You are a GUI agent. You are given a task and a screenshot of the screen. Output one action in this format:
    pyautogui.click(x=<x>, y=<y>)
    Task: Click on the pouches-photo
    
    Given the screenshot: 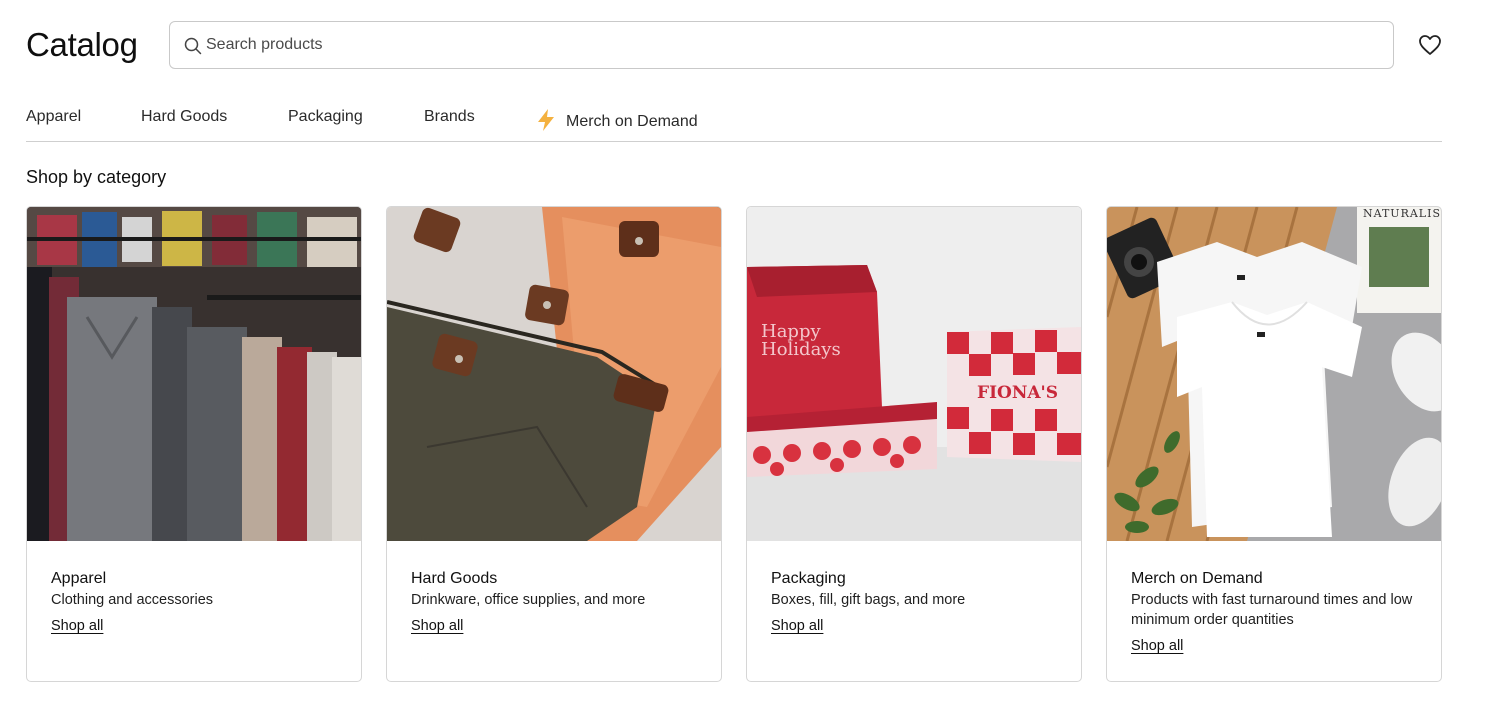 What is the action you would take?
    pyautogui.click(x=554, y=374)
    